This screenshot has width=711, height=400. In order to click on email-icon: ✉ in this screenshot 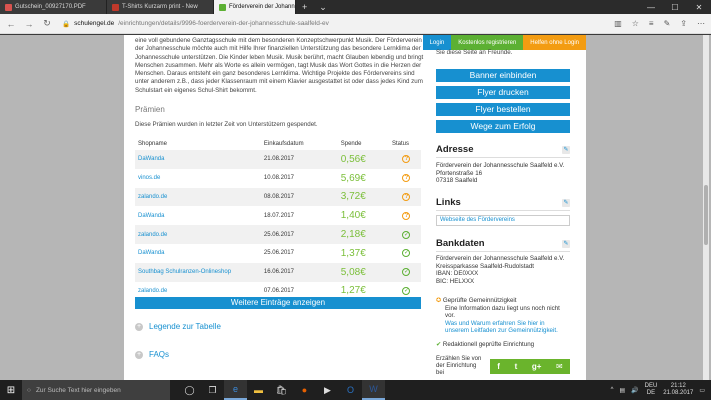, I will do `click(559, 366)`.